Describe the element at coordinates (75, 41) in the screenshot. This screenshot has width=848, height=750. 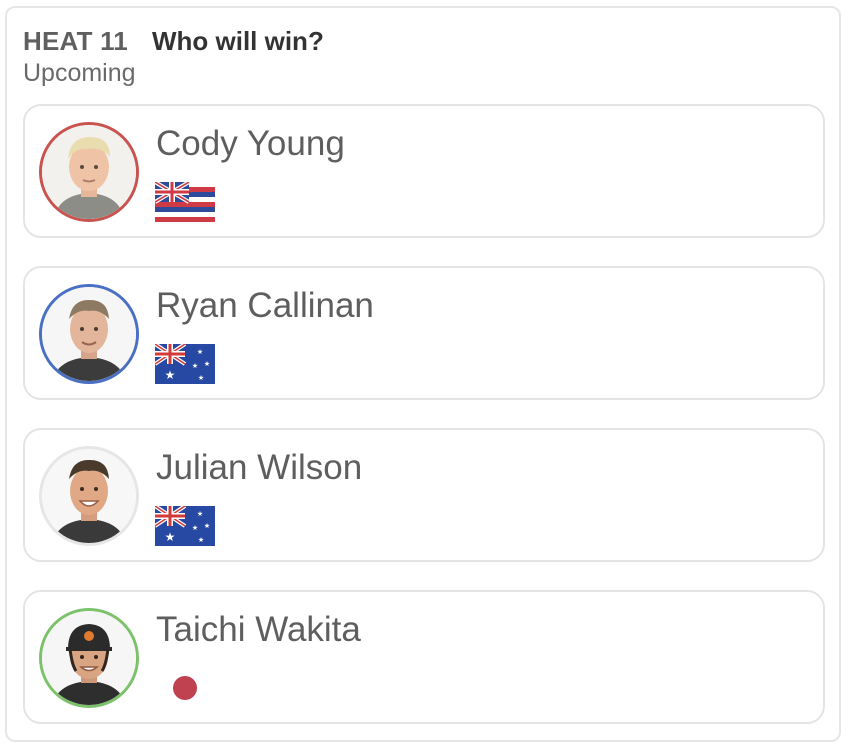
I see `heat-label: HEAT 11` at that location.